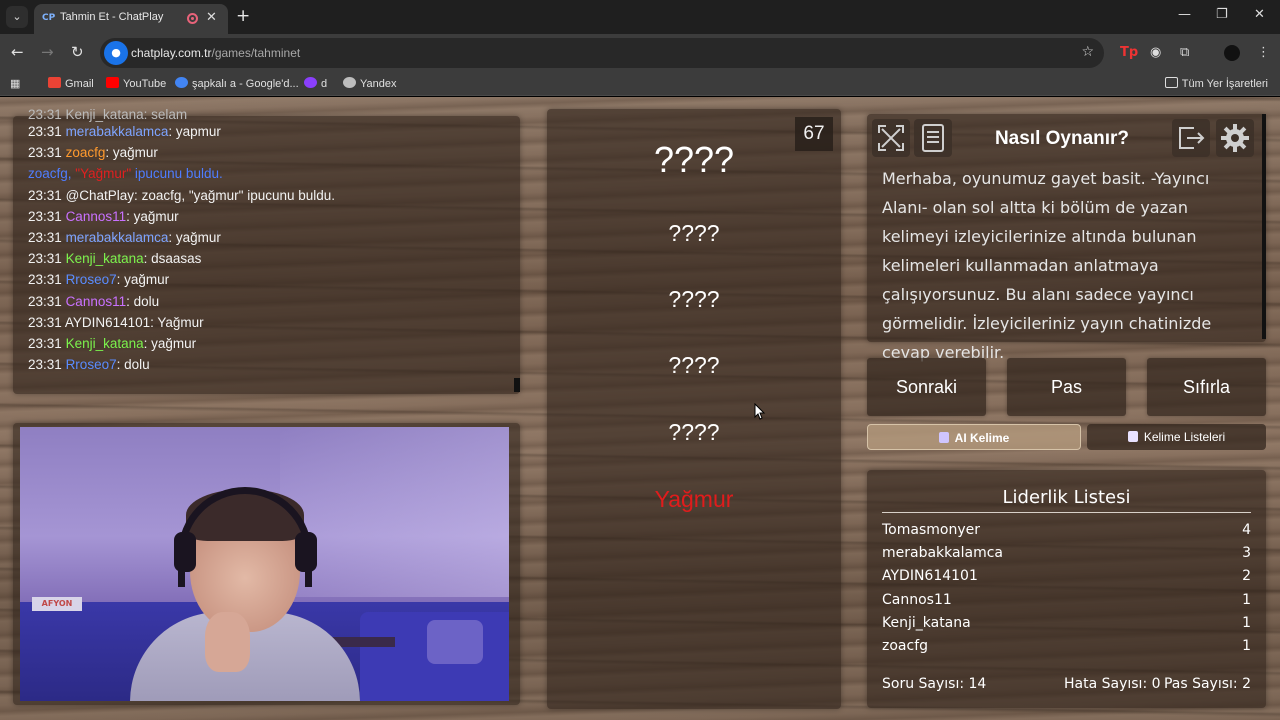  I want to click on tab-word-lists: Kelime Listeleri, so click(1176, 437).